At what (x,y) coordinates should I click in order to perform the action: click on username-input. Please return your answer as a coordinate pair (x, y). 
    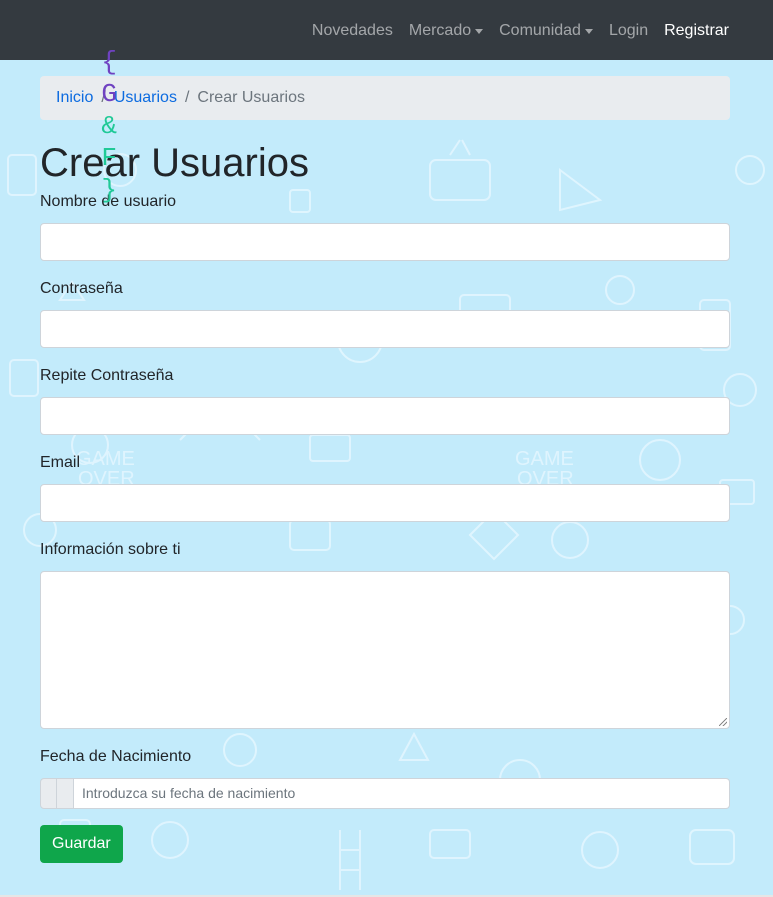
    Looking at the image, I should click on (385, 242).